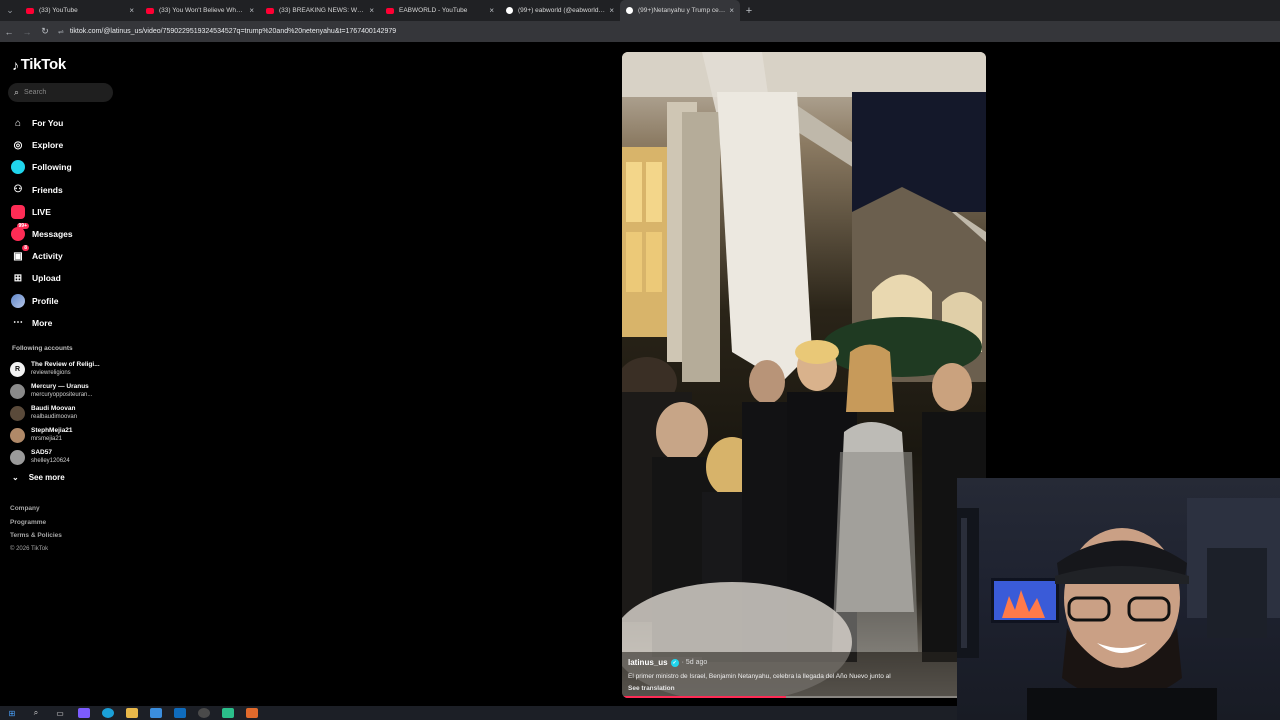  Describe the element at coordinates (36, 539) in the screenshot. I see `footer-link-terms: Terms & Policies` at that location.